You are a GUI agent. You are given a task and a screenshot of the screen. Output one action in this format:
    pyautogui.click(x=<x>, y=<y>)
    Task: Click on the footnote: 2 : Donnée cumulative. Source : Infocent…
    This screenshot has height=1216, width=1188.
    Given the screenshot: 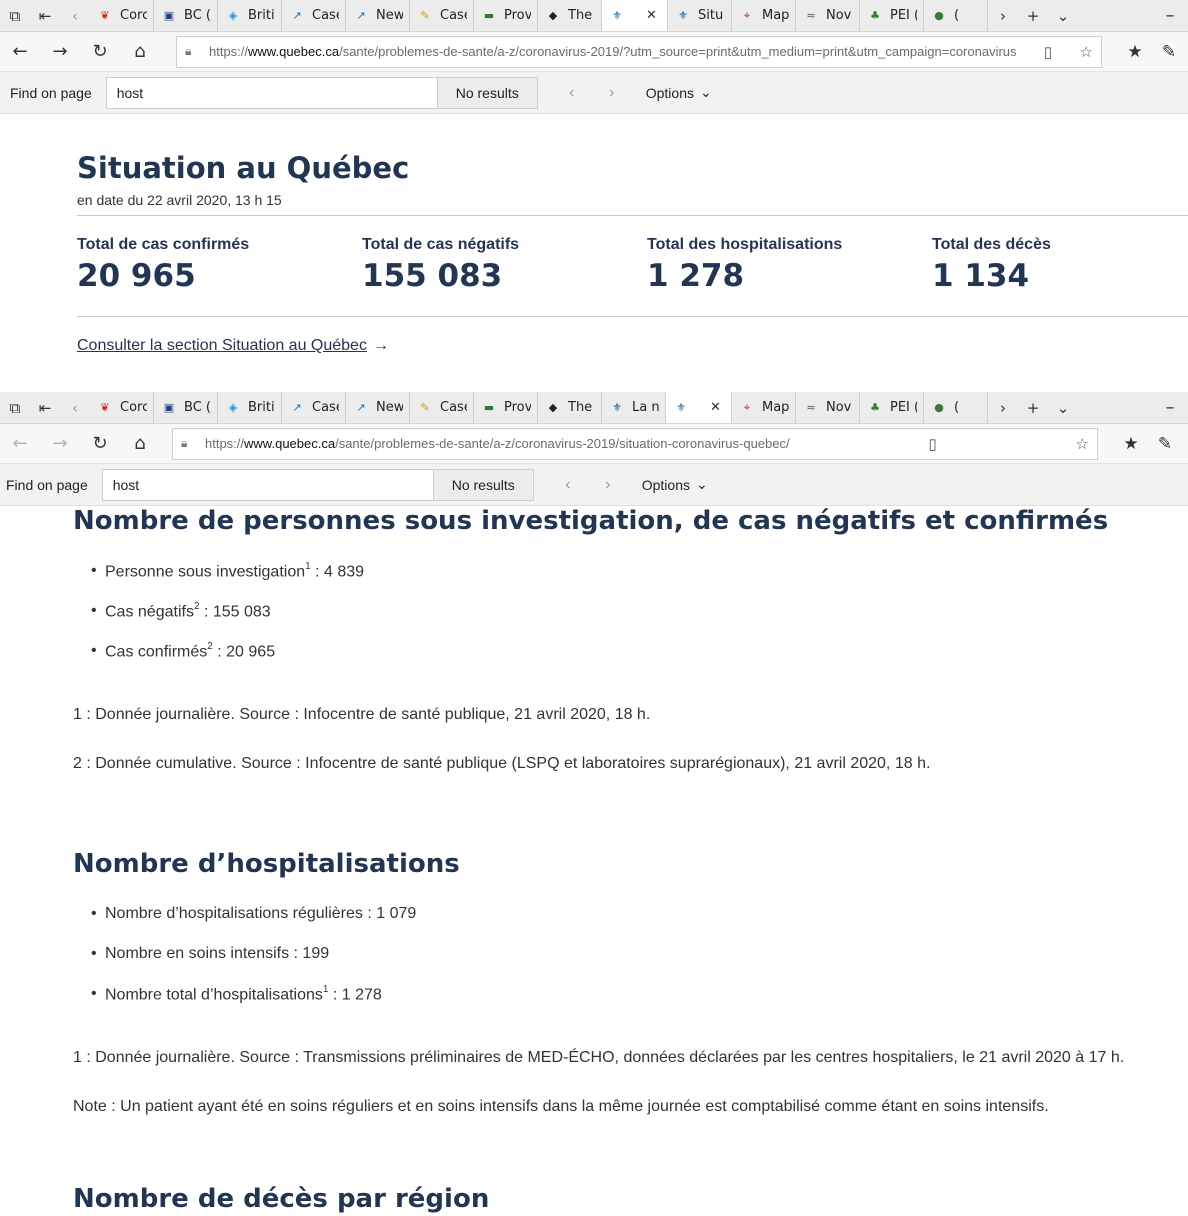 What is the action you would take?
    pyautogui.click(x=502, y=763)
    